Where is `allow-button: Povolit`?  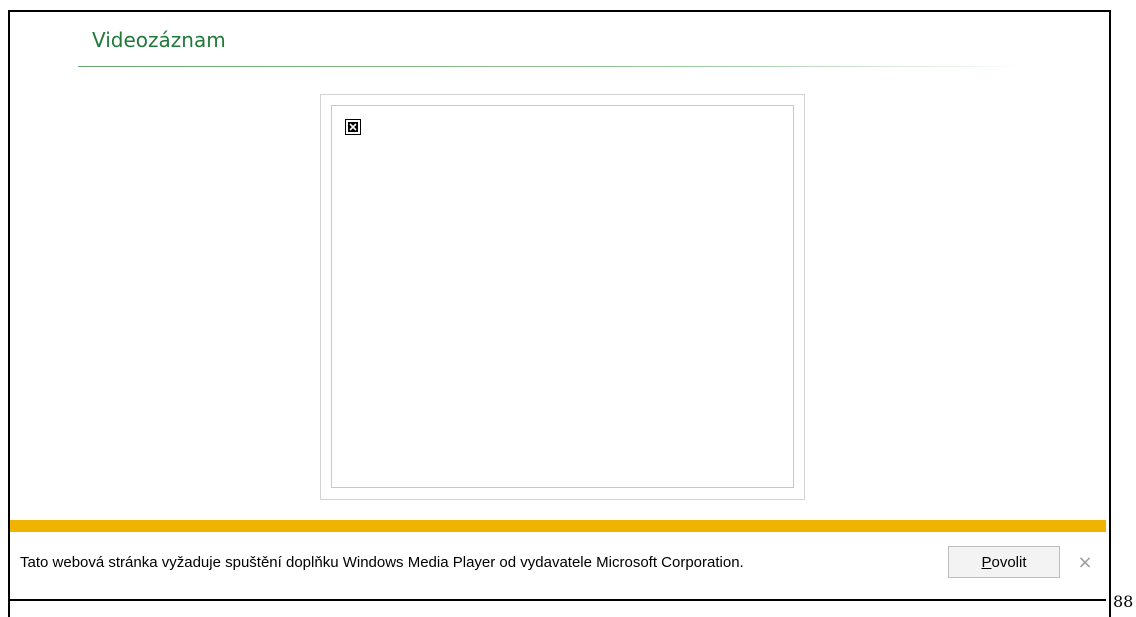 allow-button: Povolit is located at coordinates (1004, 562).